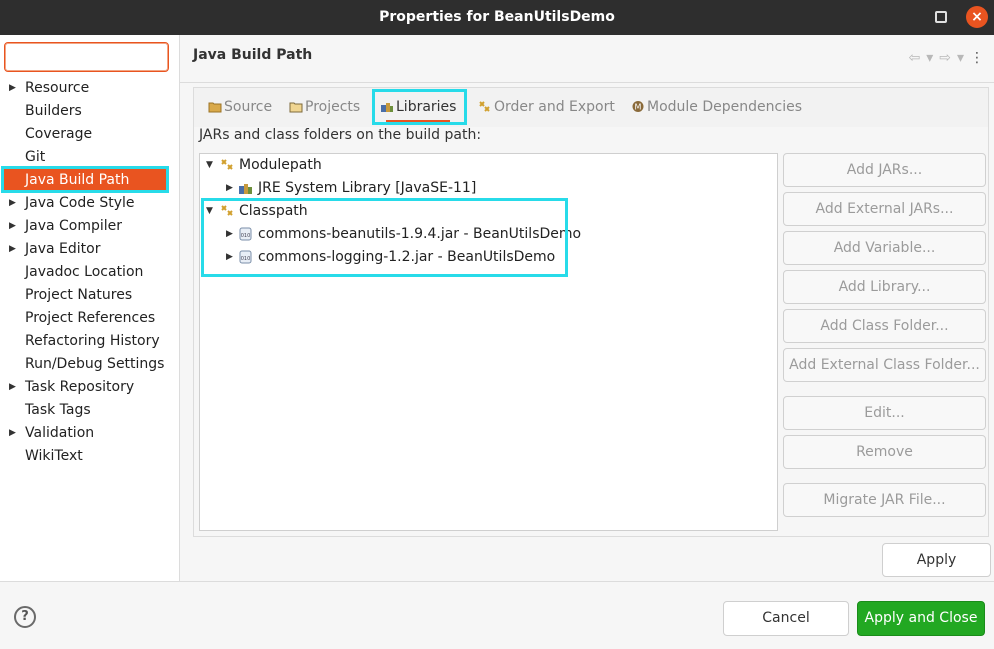  What do you see at coordinates (786, 618) in the screenshot?
I see `cancel-button: Cancel` at bounding box center [786, 618].